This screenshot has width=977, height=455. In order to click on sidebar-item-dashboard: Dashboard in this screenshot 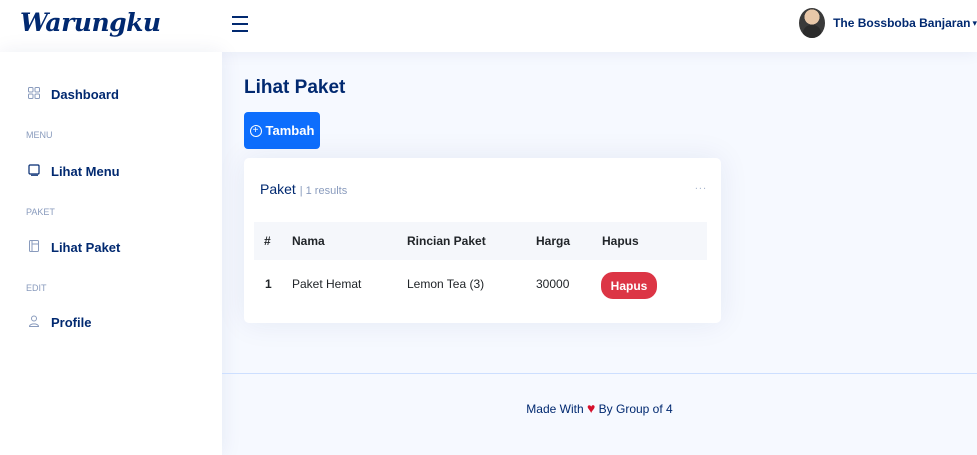, I will do `click(72, 94)`.